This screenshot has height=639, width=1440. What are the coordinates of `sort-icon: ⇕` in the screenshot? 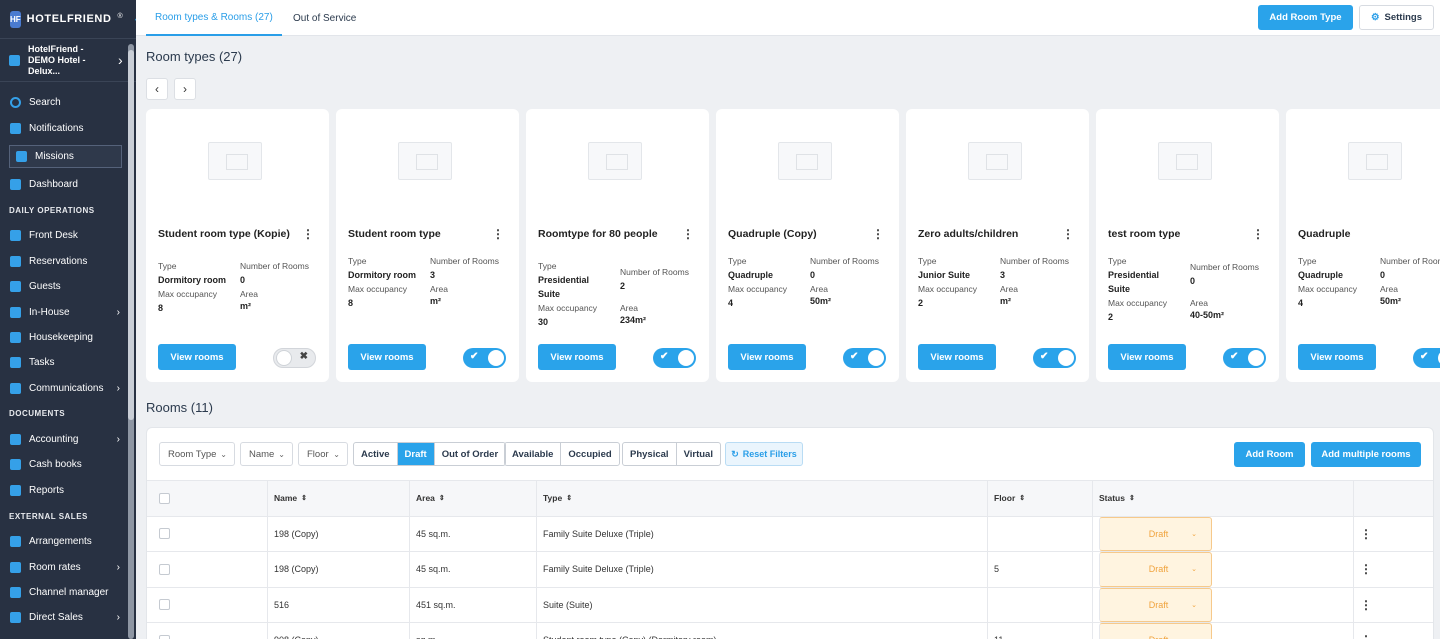 It's located at (569, 499).